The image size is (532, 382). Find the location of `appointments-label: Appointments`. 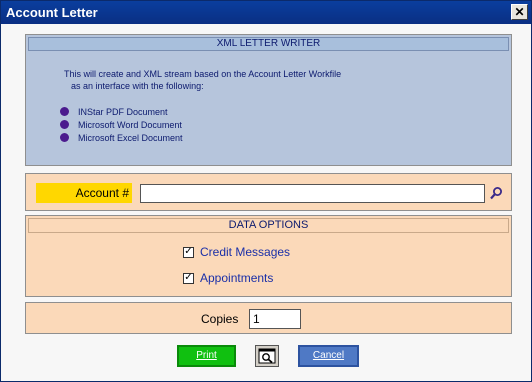

appointments-label: Appointments is located at coordinates (237, 278).